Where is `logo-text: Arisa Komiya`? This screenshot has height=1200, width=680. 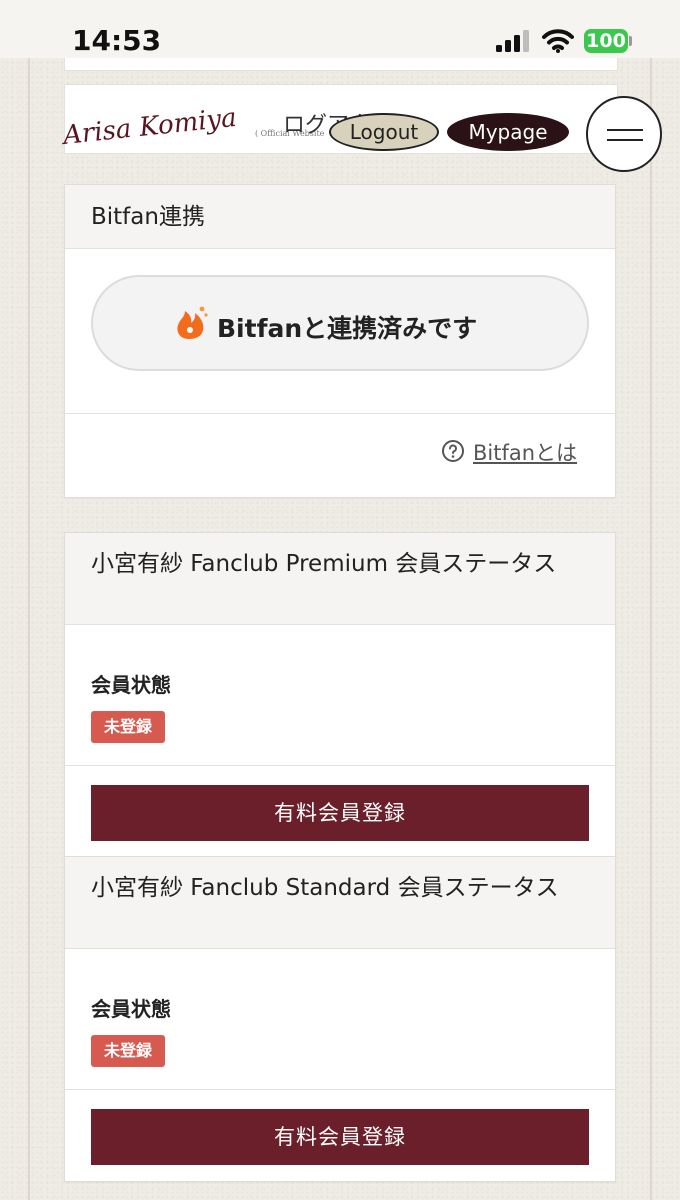 logo-text: Arisa Komiya is located at coordinates (149, 127).